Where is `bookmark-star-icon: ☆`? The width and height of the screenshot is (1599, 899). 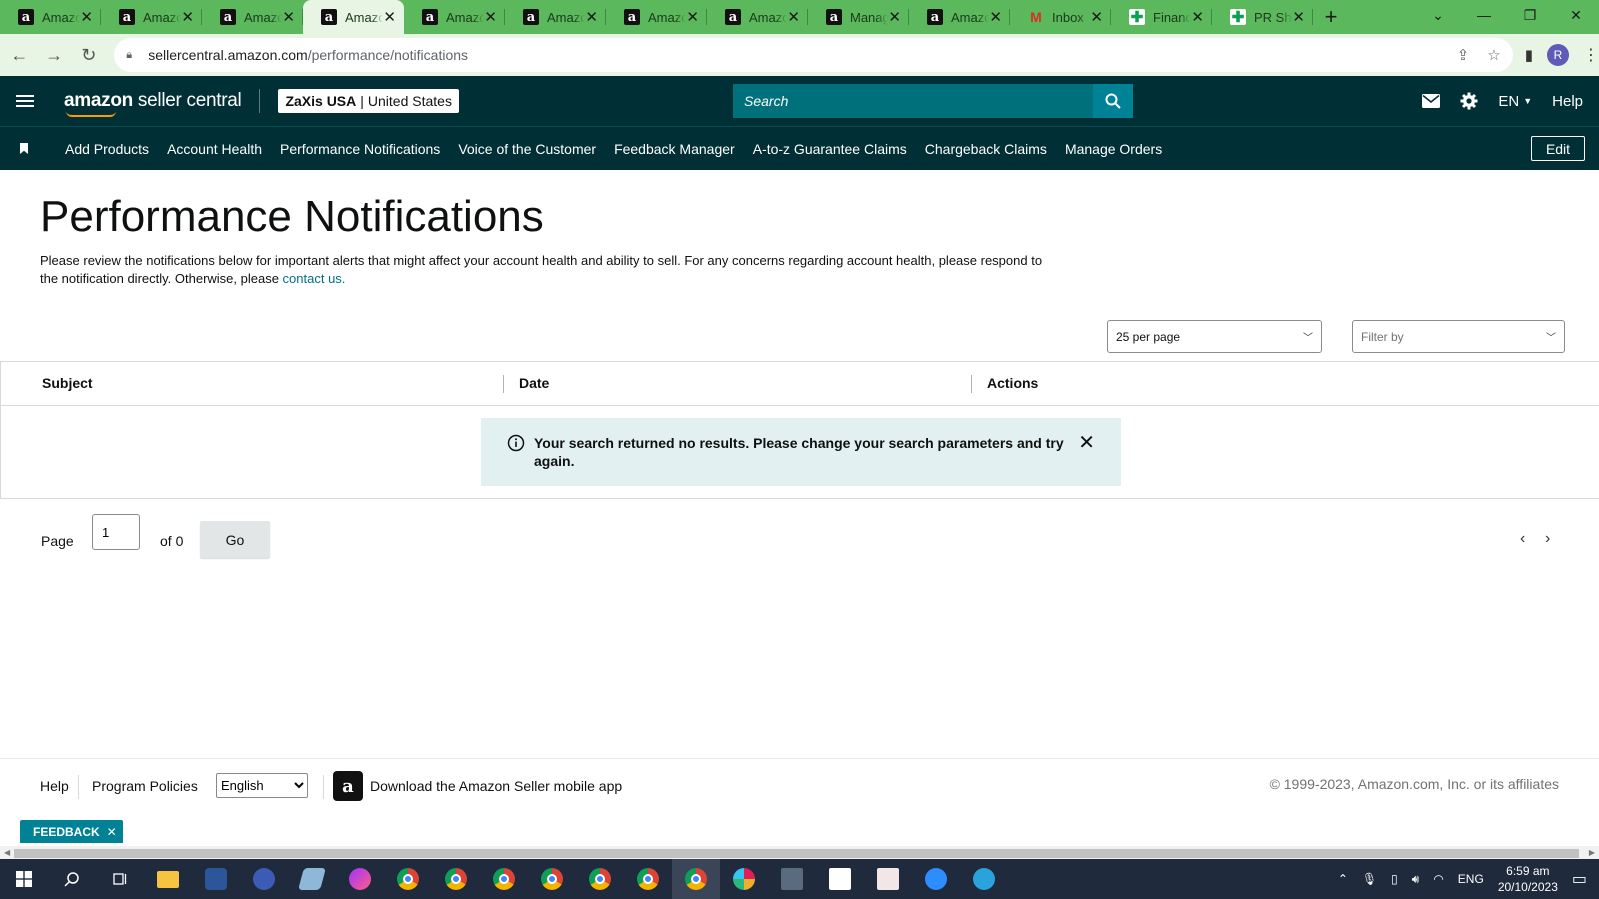 bookmark-star-icon: ☆ is located at coordinates (1493, 55).